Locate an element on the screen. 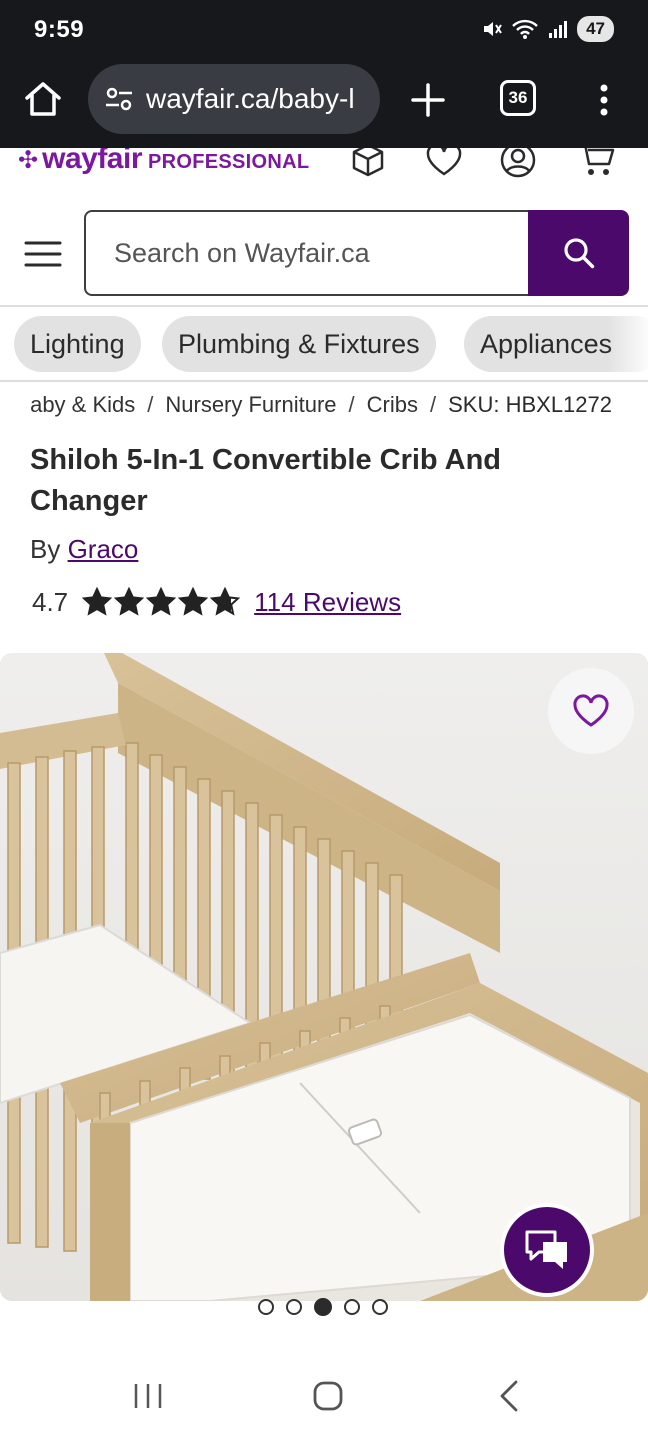  category-chips: Lighting Plumbing & Fixtures Appliances is located at coordinates (324, 345).